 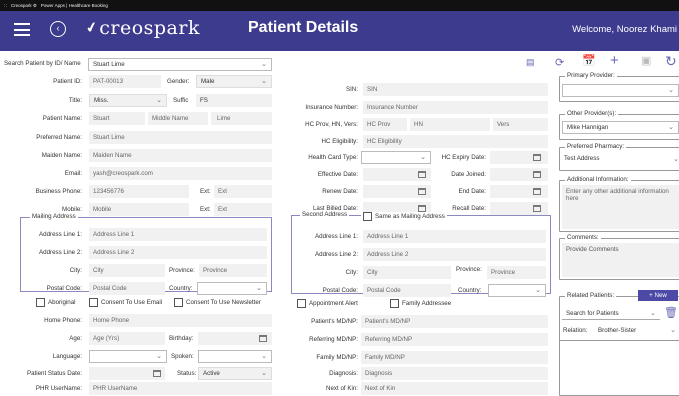 I want to click on comments-legend: Comments:, so click(x=583, y=237).